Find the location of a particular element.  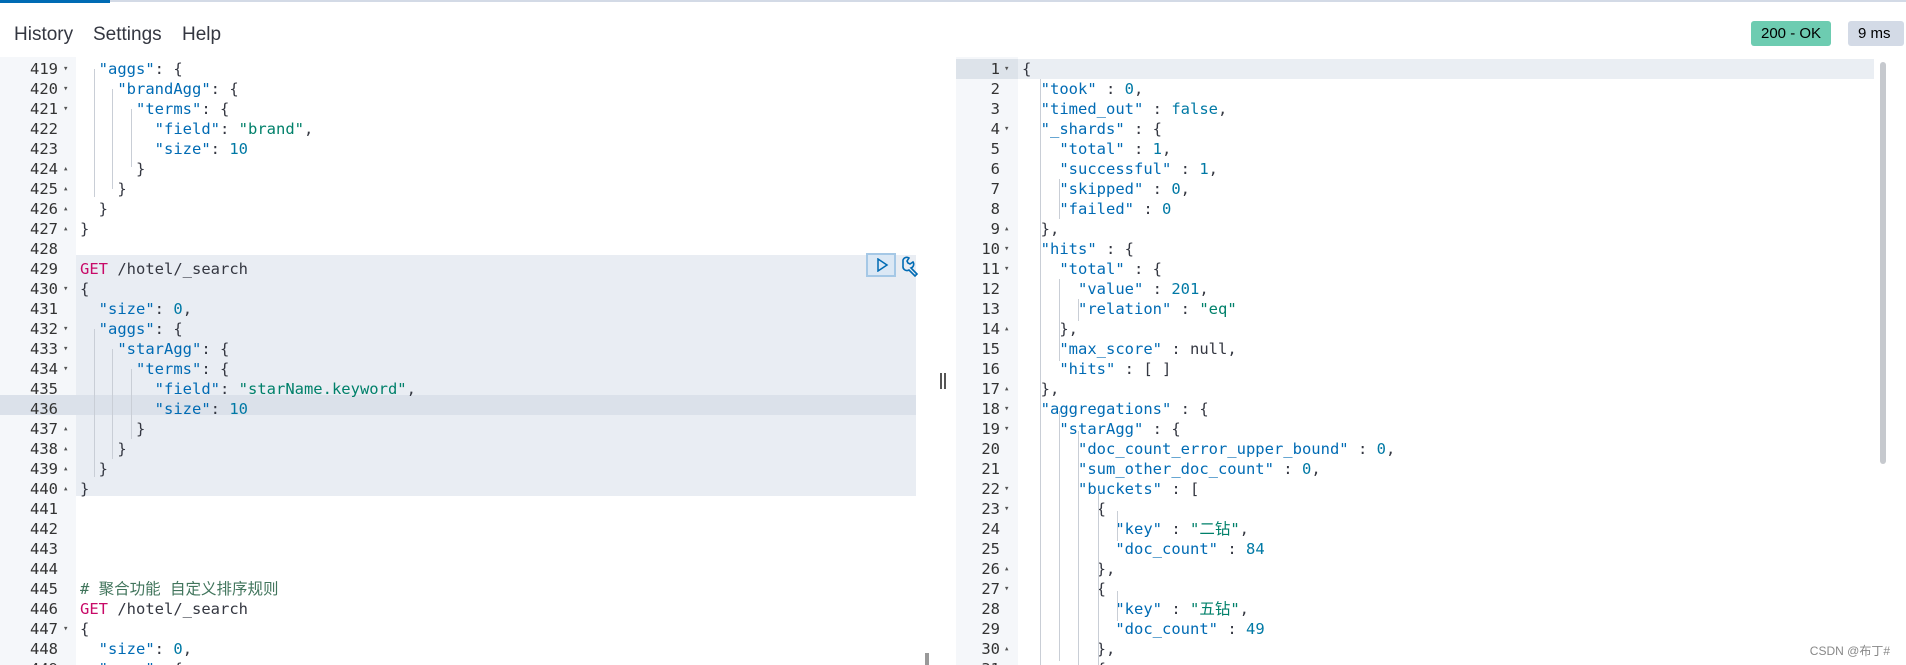

menu-help: Help is located at coordinates (201, 35).